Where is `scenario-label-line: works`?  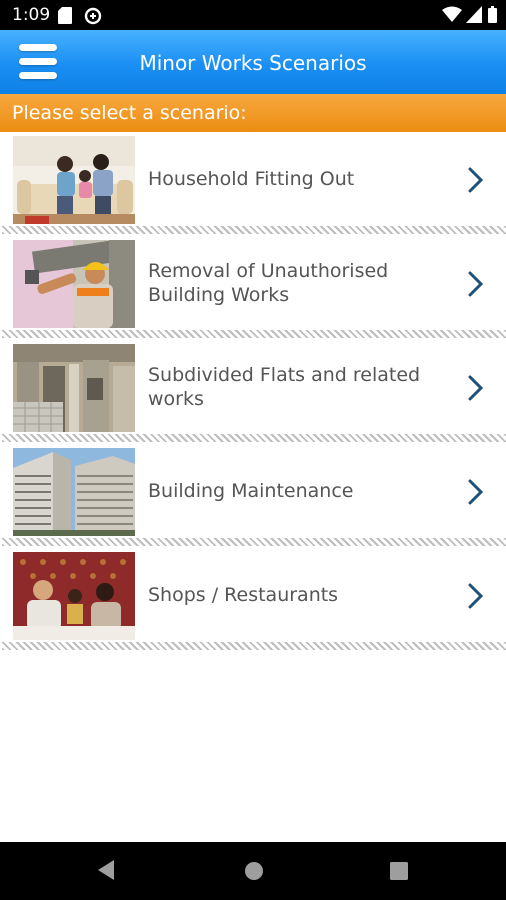
scenario-label-line: works is located at coordinates (176, 399).